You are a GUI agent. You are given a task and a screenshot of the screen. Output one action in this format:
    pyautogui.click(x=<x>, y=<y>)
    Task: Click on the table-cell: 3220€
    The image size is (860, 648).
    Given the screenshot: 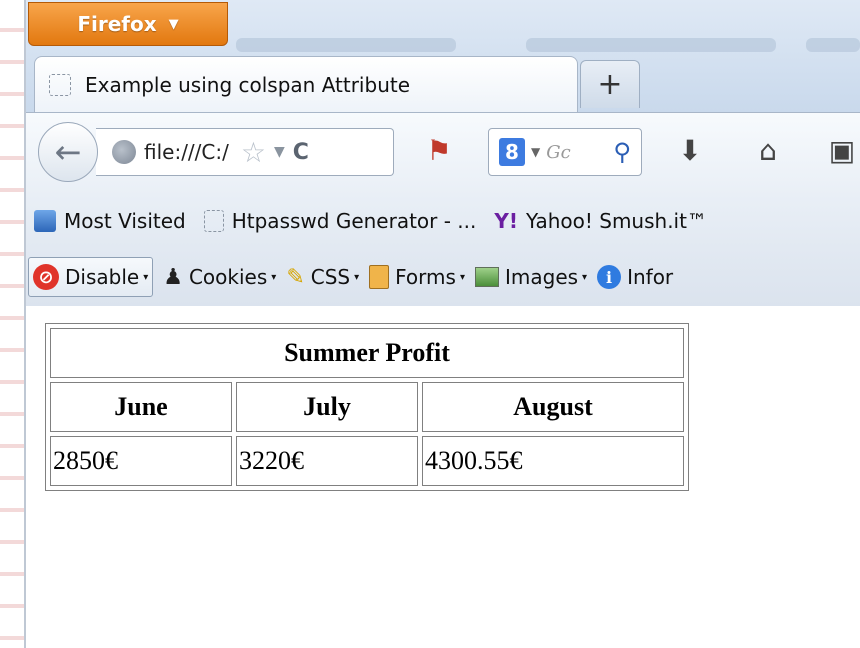 What is the action you would take?
    pyautogui.click(x=327, y=461)
    